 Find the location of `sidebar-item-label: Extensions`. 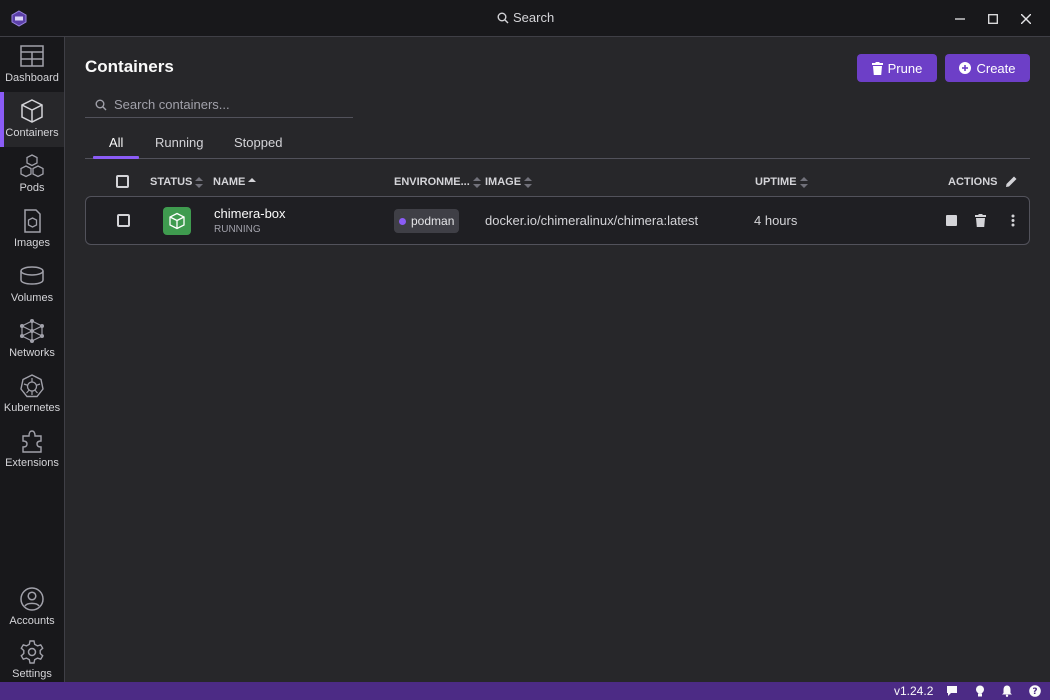

sidebar-item-label: Extensions is located at coordinates (32, 463).